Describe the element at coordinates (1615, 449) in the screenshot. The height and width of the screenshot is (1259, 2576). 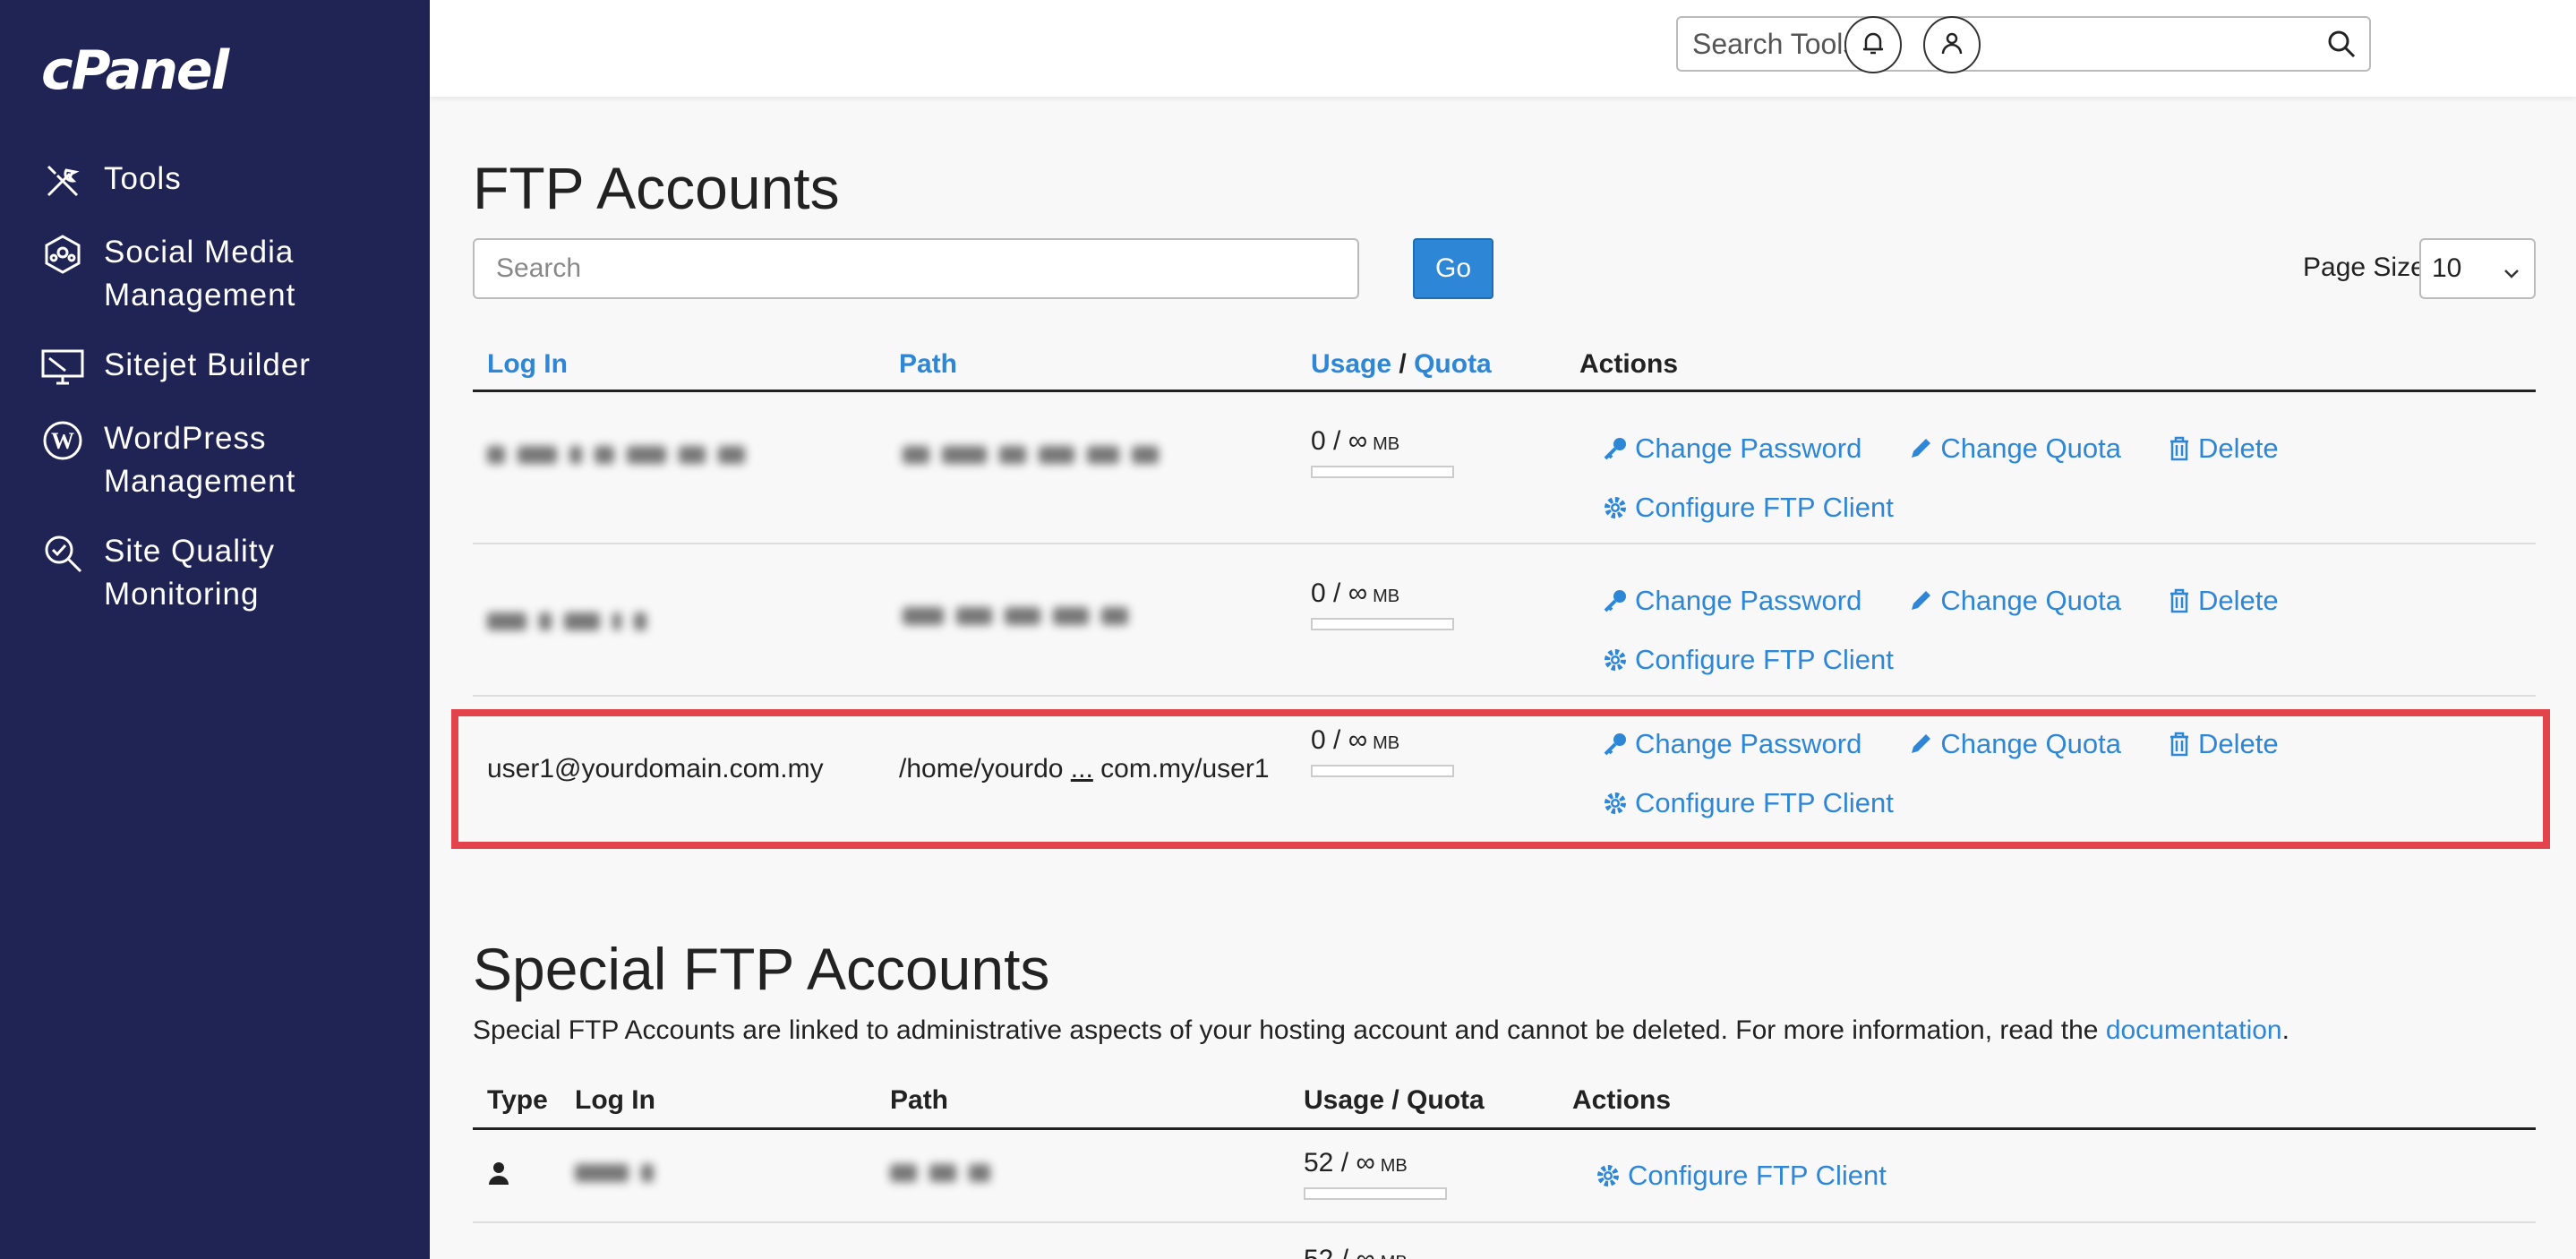
I see `key-icon` at that location.